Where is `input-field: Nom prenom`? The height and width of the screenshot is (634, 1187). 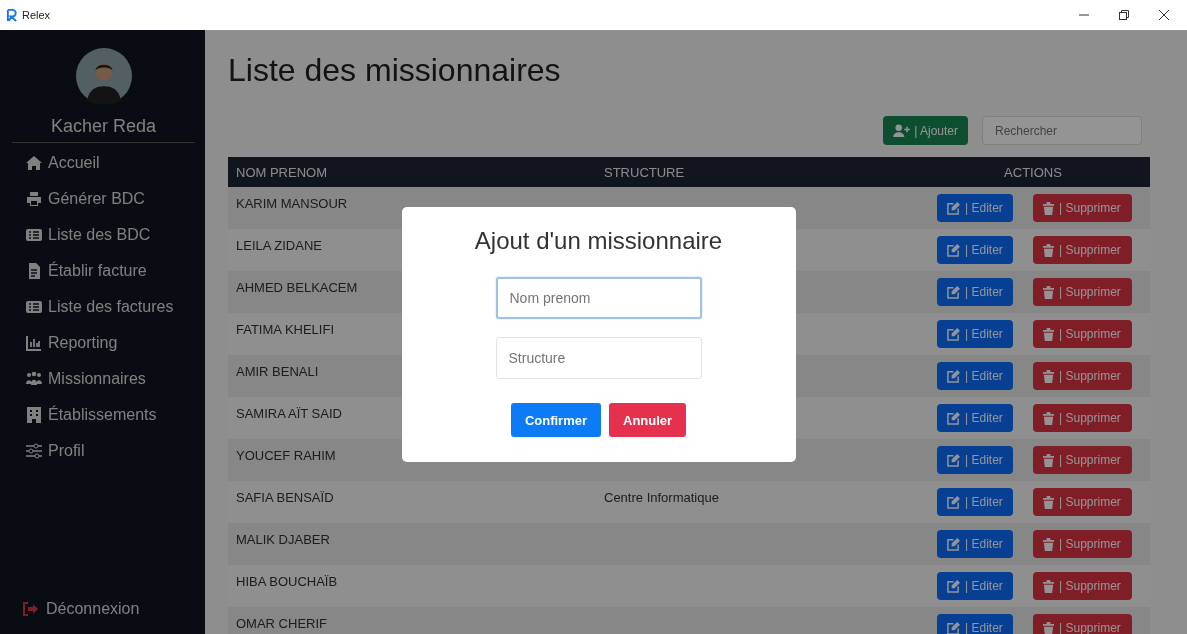 input-field: Nom prenom is located at coordinates (598, 298).